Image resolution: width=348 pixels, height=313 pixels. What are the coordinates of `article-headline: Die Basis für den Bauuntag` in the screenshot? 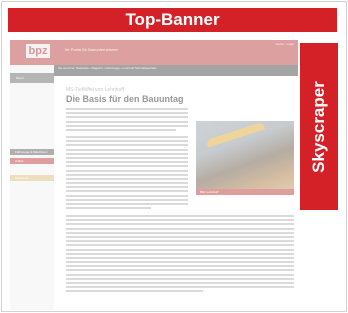 It's located at (125, 99).